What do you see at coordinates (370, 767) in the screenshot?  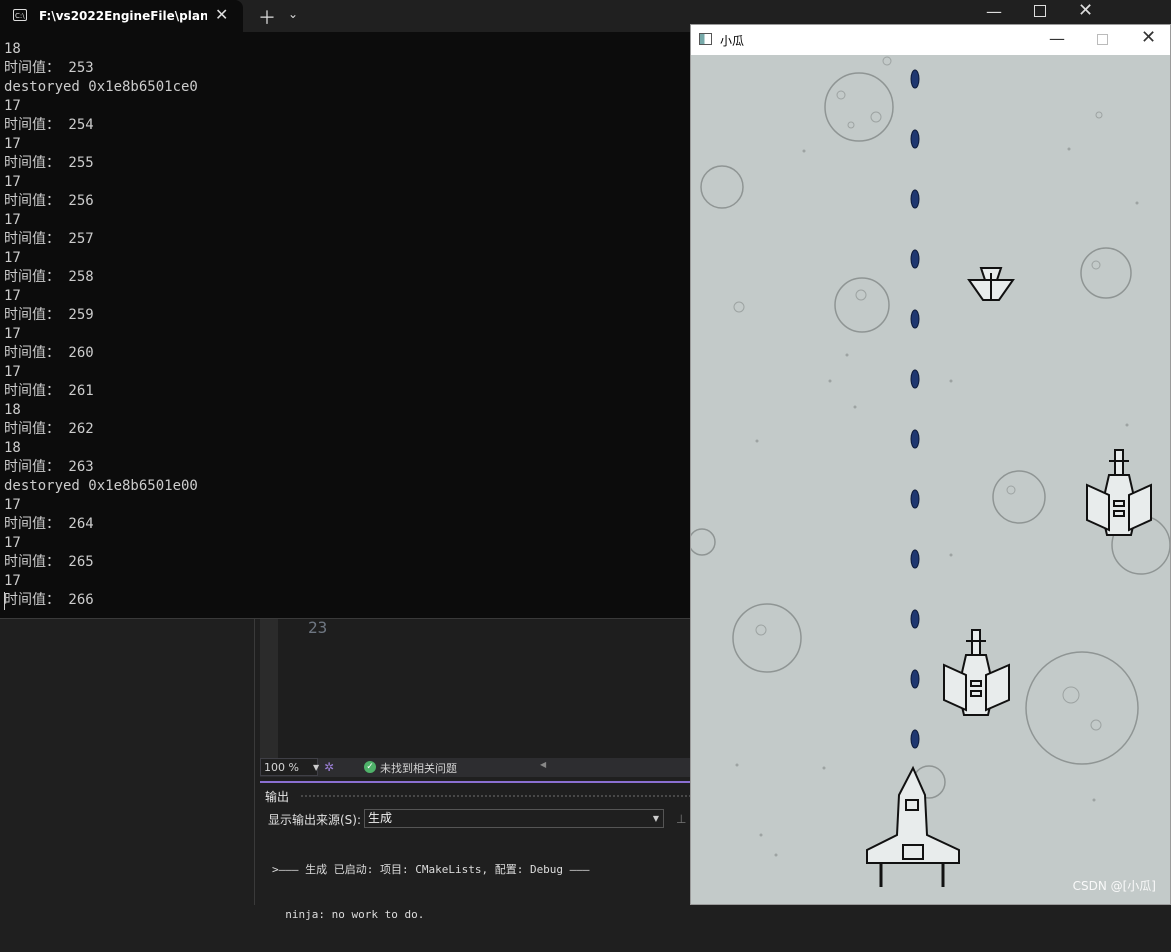 I see `check-circle-icon: ✓` at bounding box center [370, 767].